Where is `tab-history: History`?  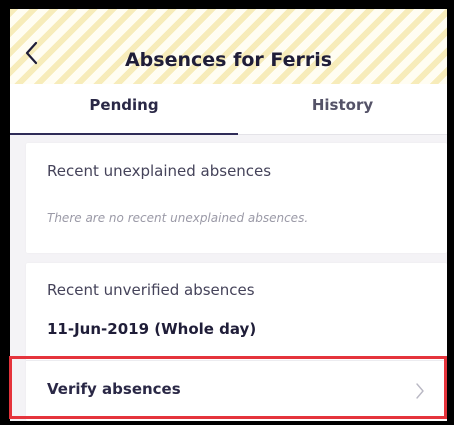
tab-history: History is located at coordinates (342, 109).